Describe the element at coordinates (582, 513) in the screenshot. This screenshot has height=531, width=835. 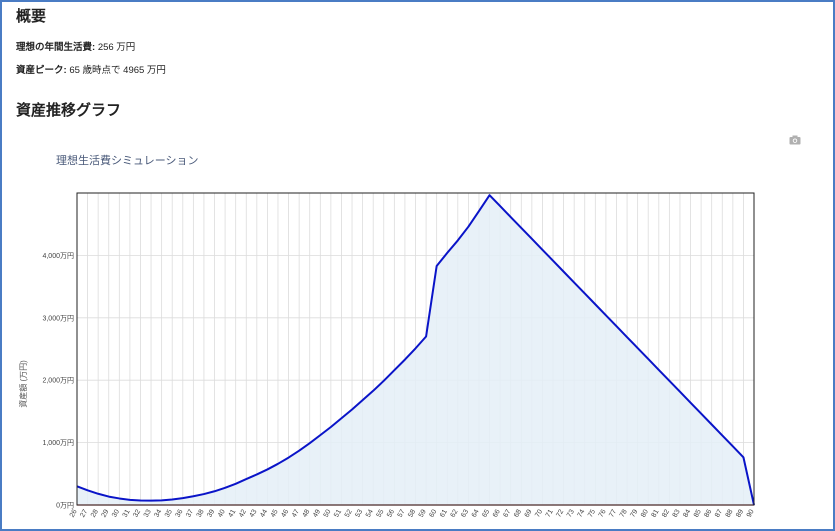
I see `x-tick-label: 74` at that location.